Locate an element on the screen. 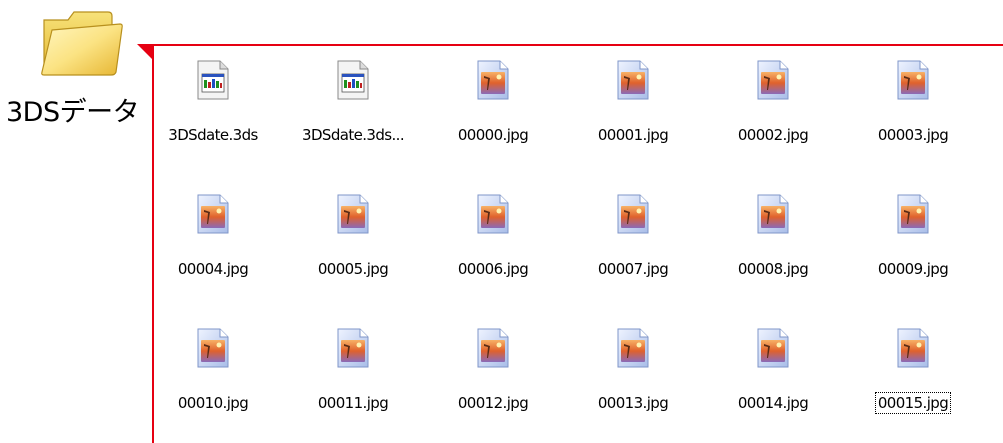 The width and height of the screenshot is (1003, 443). folder-icon is located at coordinates (82, 43).